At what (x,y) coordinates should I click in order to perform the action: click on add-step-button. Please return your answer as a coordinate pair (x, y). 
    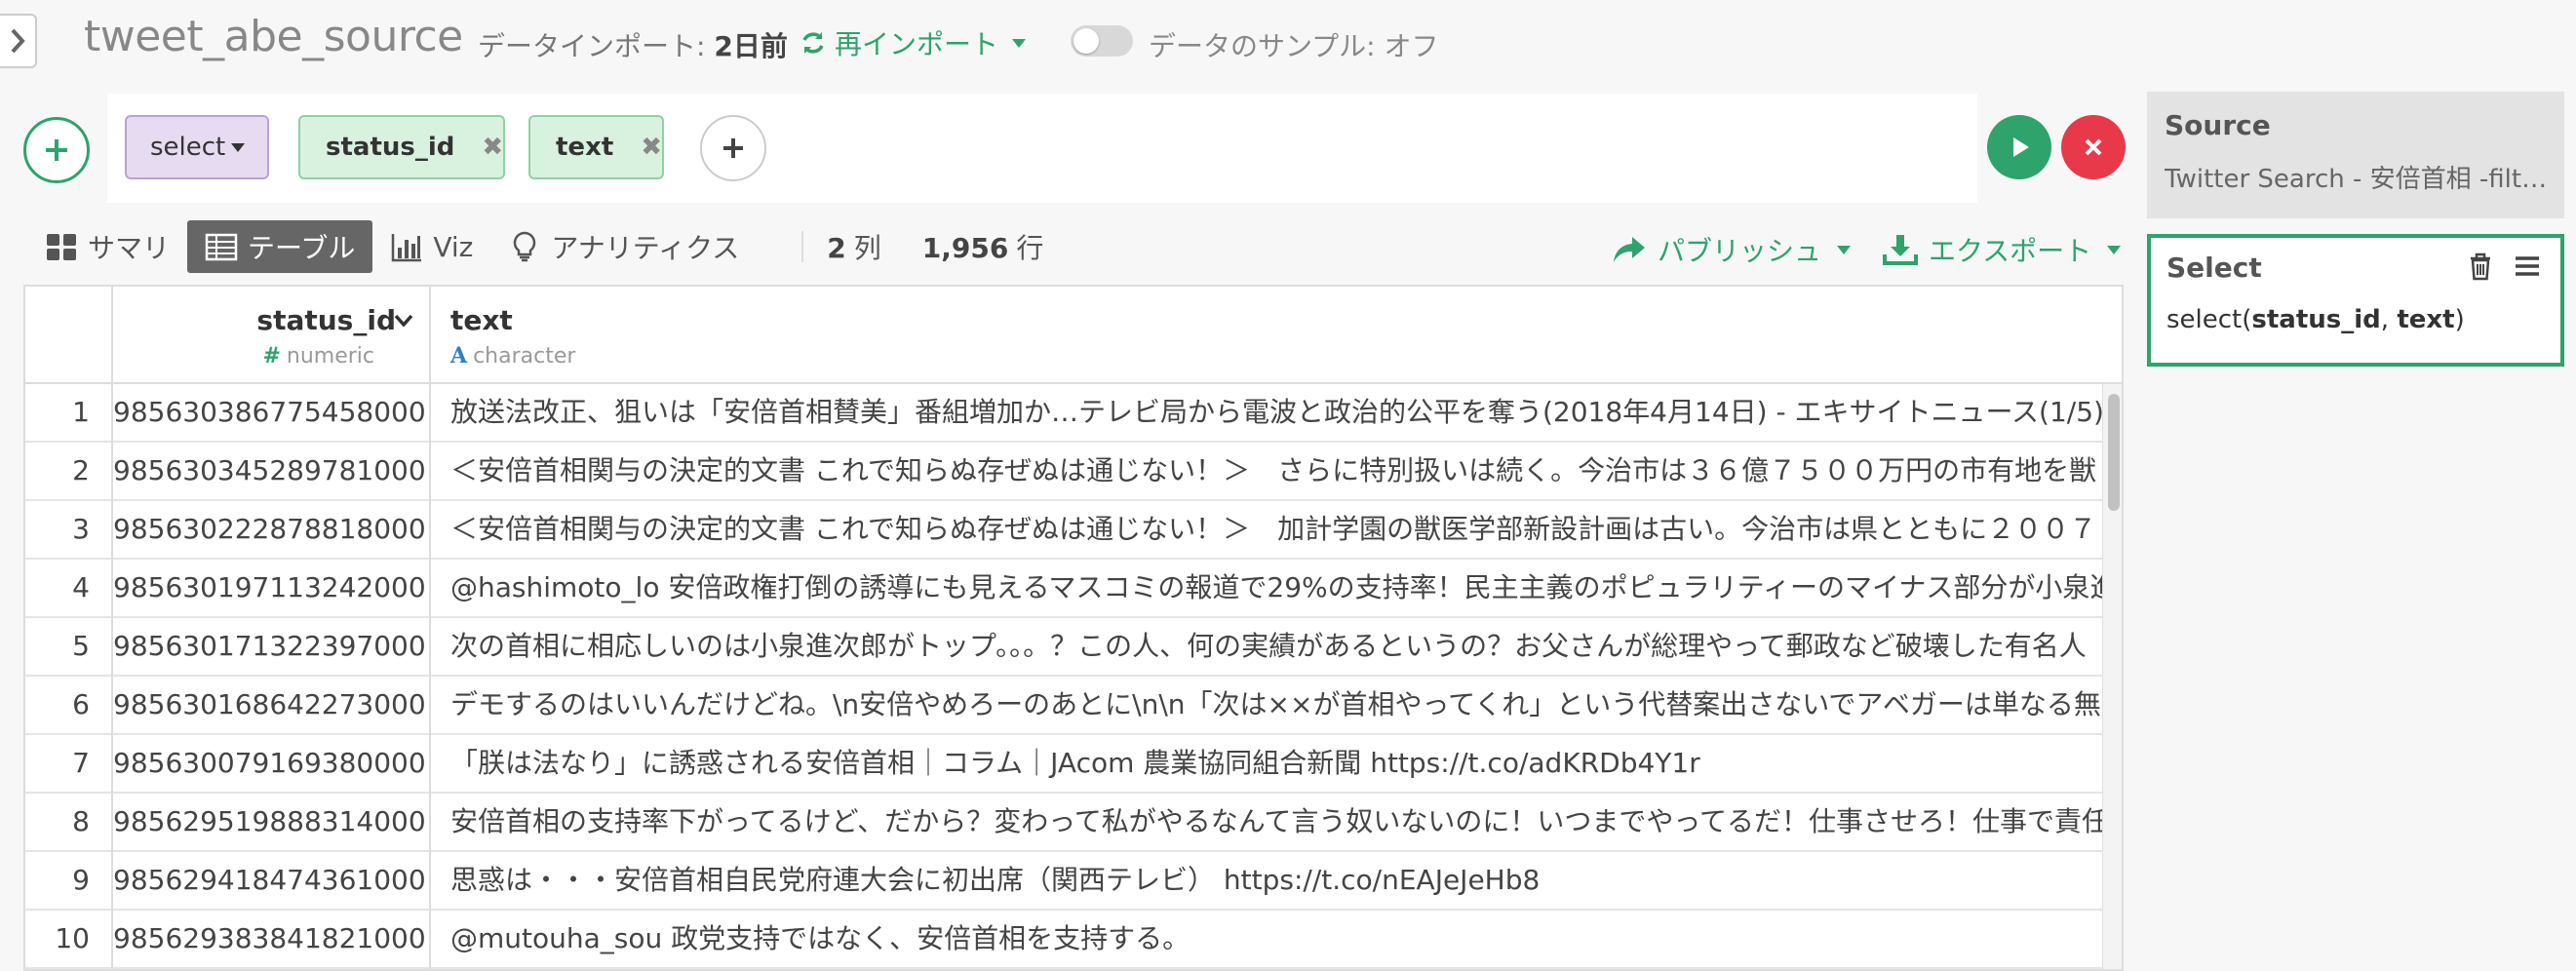
    Looking at the image, I should click on (56, 150).